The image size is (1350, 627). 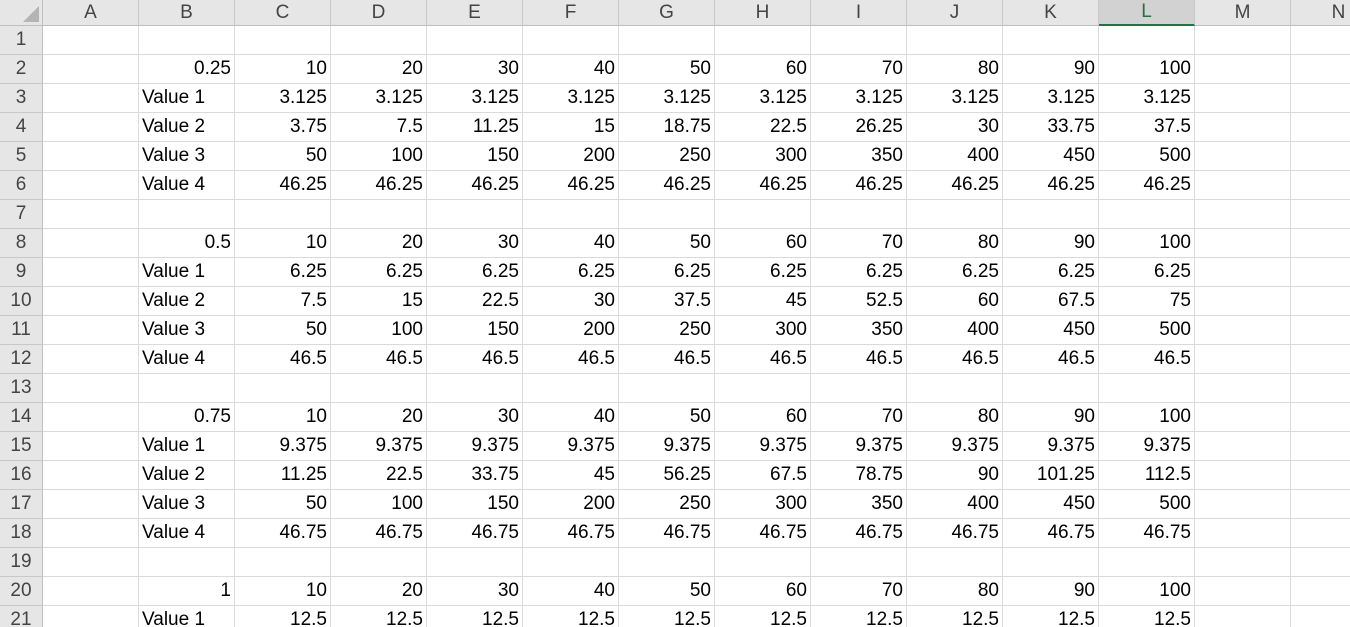 What do you see at coordinates (187, 40) in the screenshot?
I see `cell-b1` at bounding box center [187, 40].